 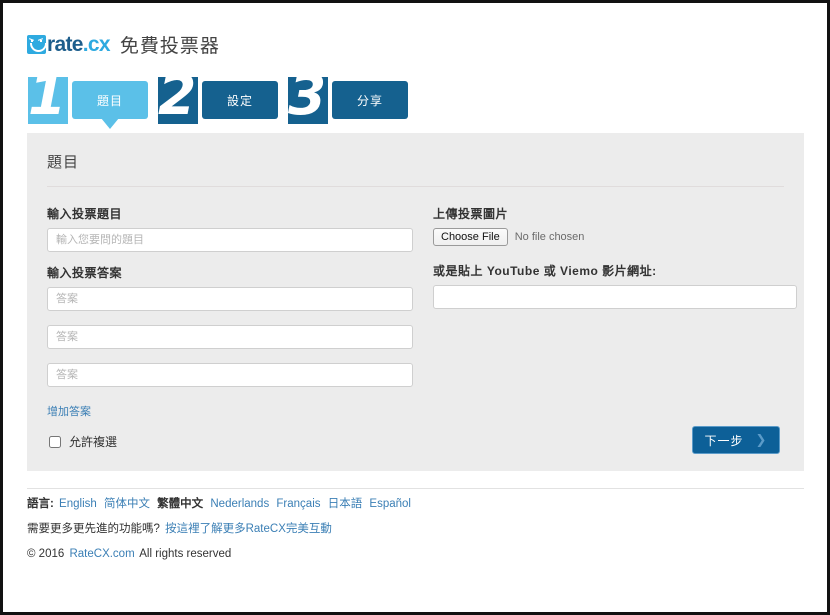 I want to click on video-url-input, so click(x=615, y=297).